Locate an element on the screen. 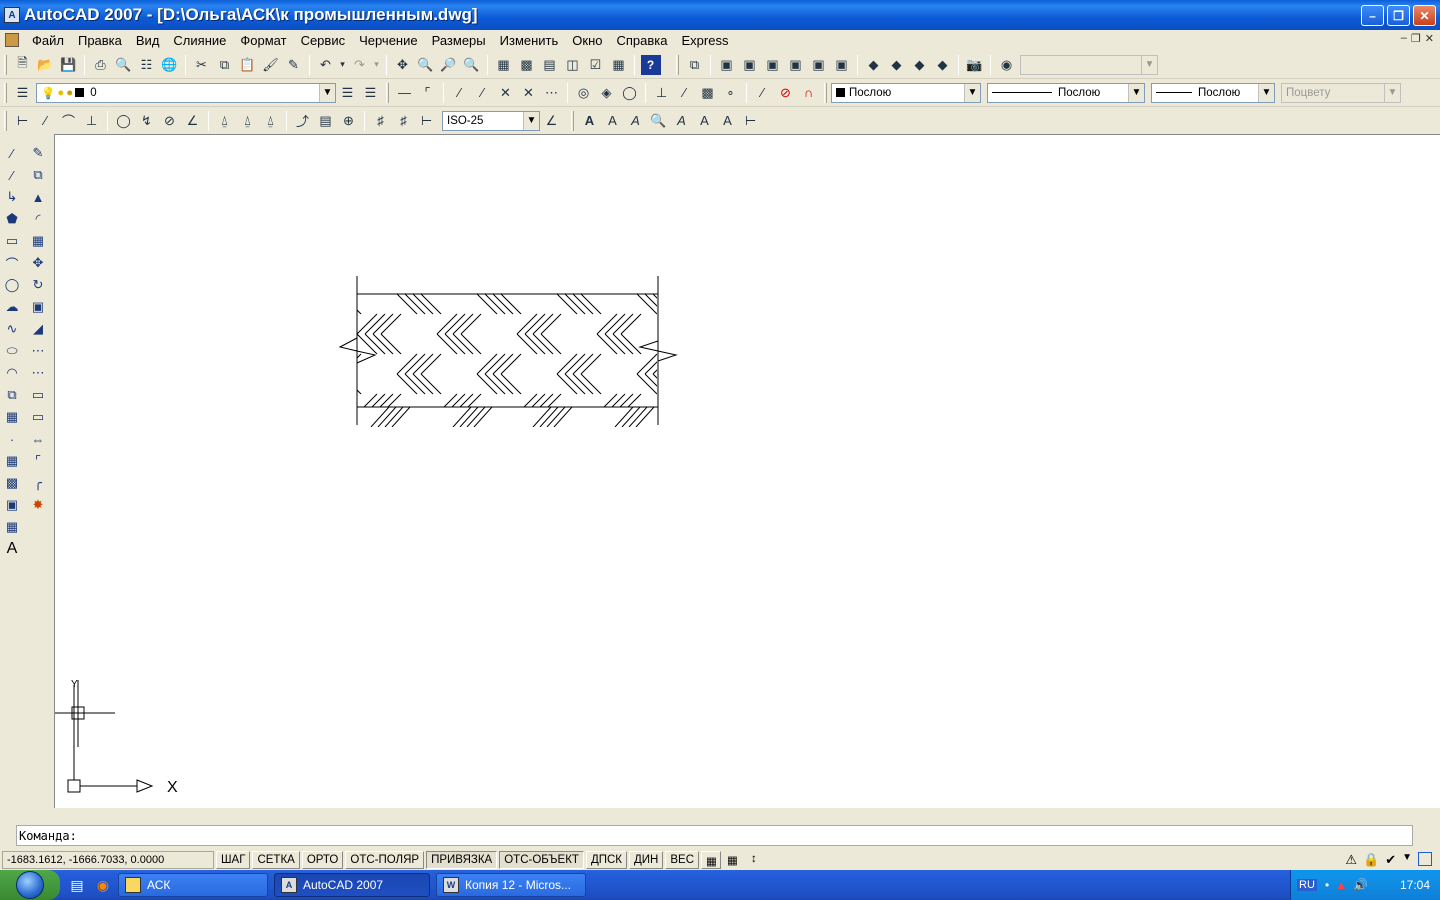 This screenshot has width=1440, height=900. show-desktop-icon: ▤ is located at coordinates (77, 885).